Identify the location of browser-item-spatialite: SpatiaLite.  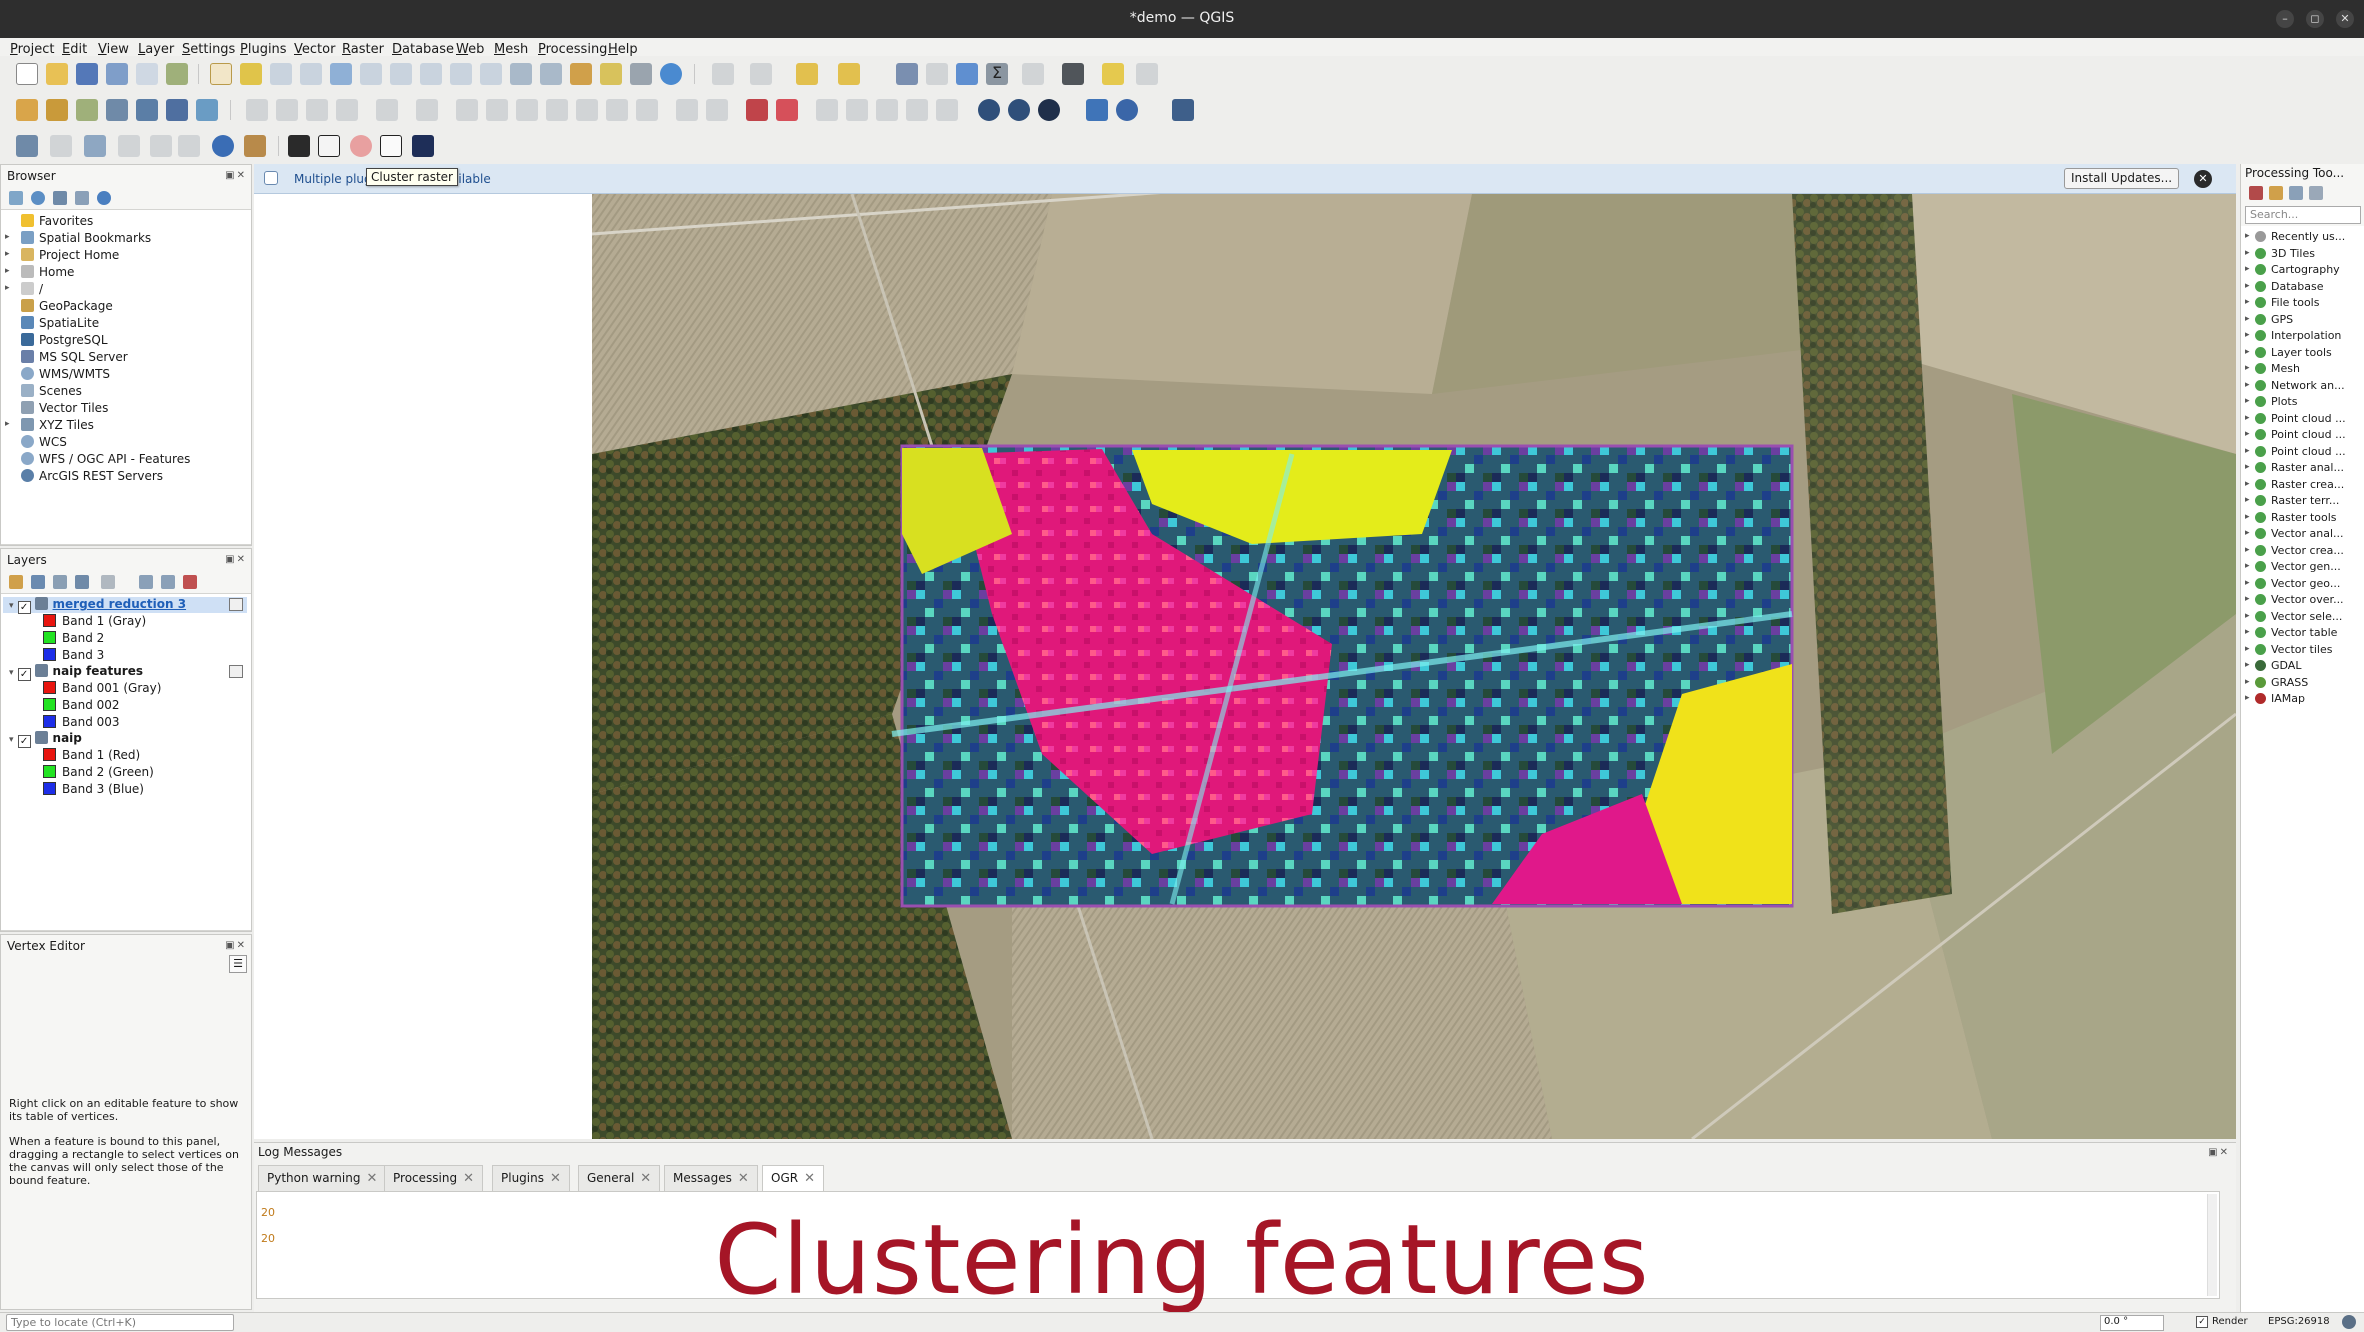
(60, 324).